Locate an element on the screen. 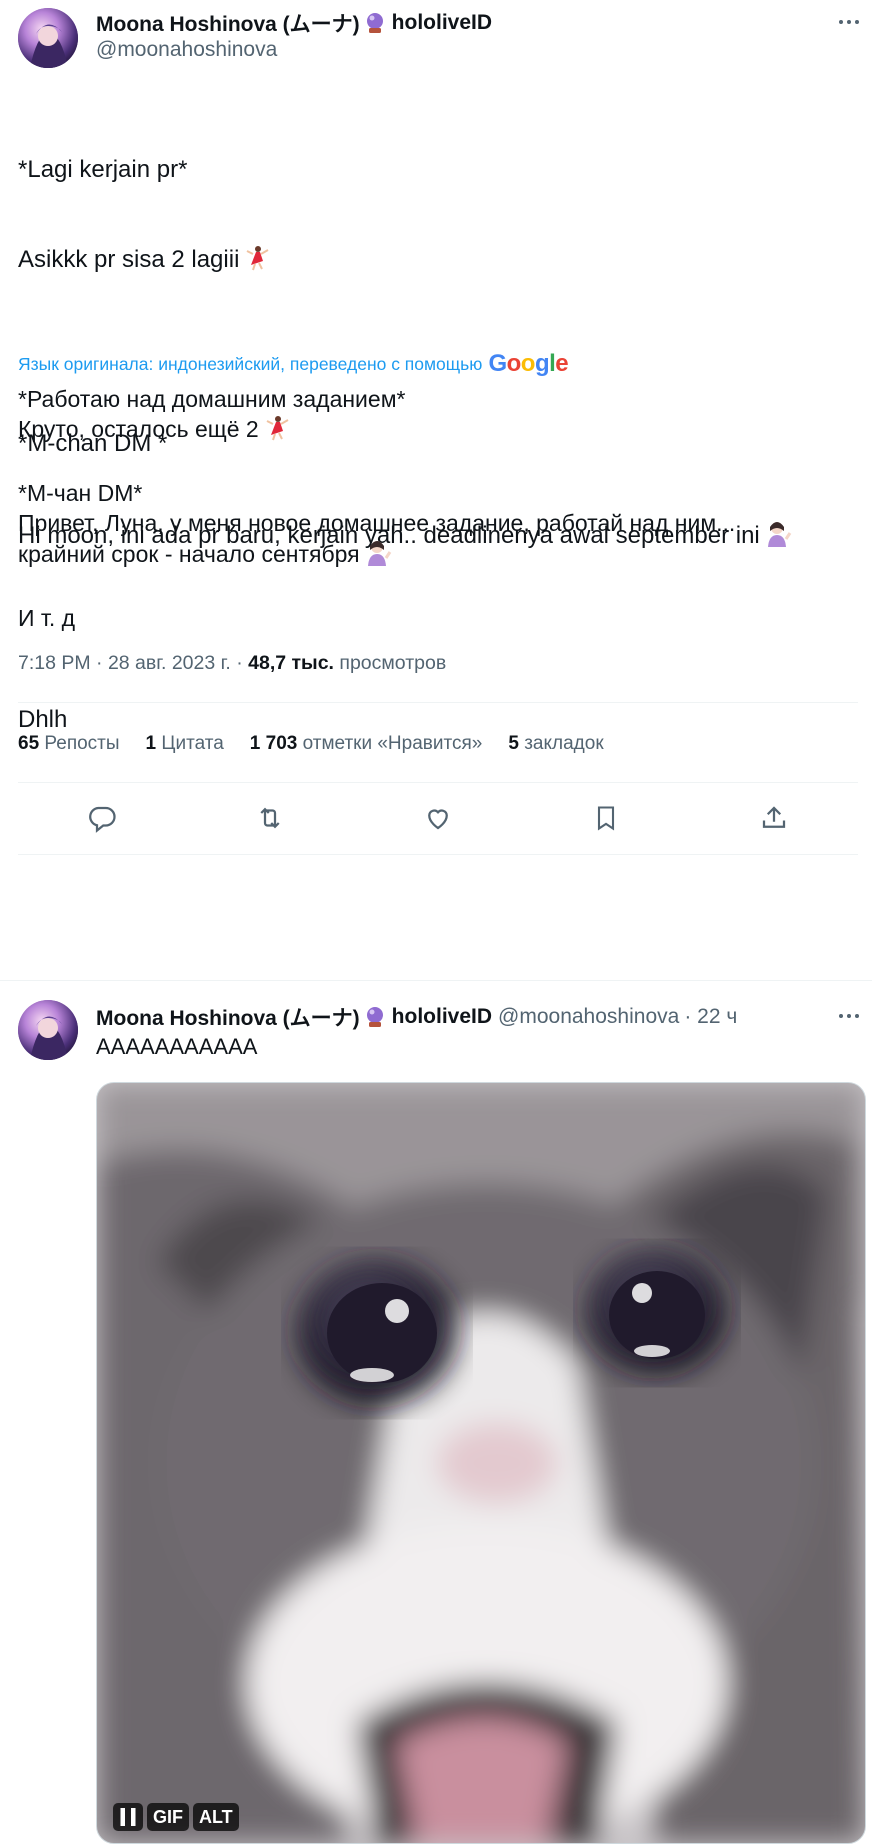 This screenshot has height=1844, width=872. tweet-line: Asikkk pr sisa 2 lagiii is located at coordinates (129, 259).